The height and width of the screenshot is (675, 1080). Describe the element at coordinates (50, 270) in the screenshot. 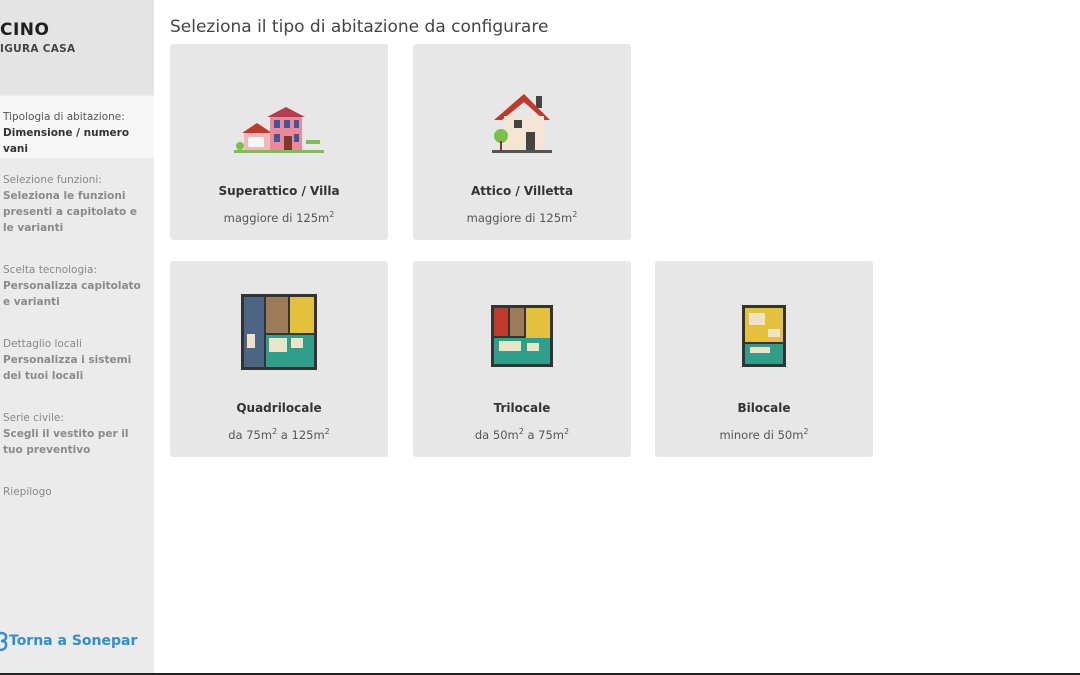

I see `step-label: Scelta tecnologia:` at that location.